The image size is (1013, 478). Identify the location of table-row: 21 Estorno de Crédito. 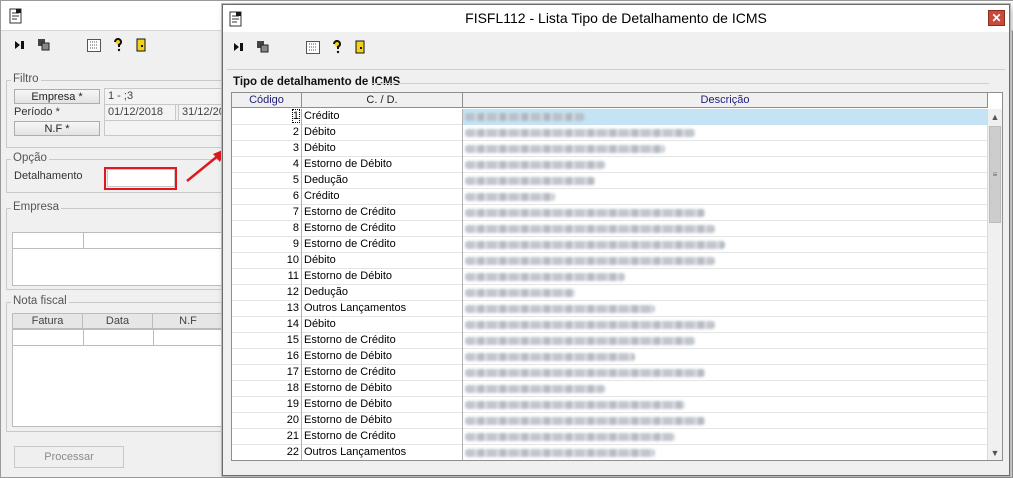
(610, 437).